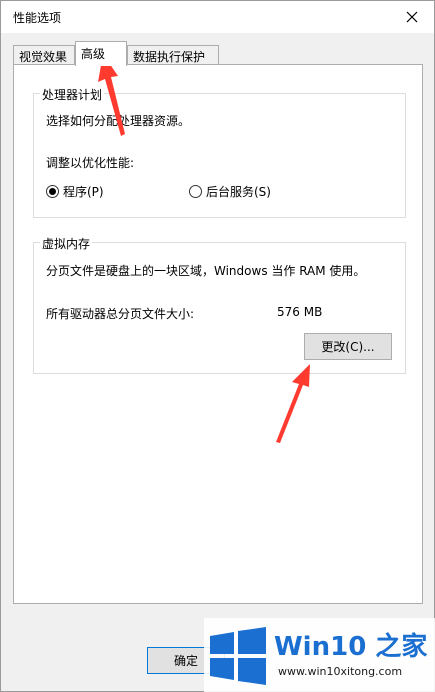 The height and width of the screenshot is (692, 435). I want to click on total-paging-value: 576 MB, so click(300, 312).